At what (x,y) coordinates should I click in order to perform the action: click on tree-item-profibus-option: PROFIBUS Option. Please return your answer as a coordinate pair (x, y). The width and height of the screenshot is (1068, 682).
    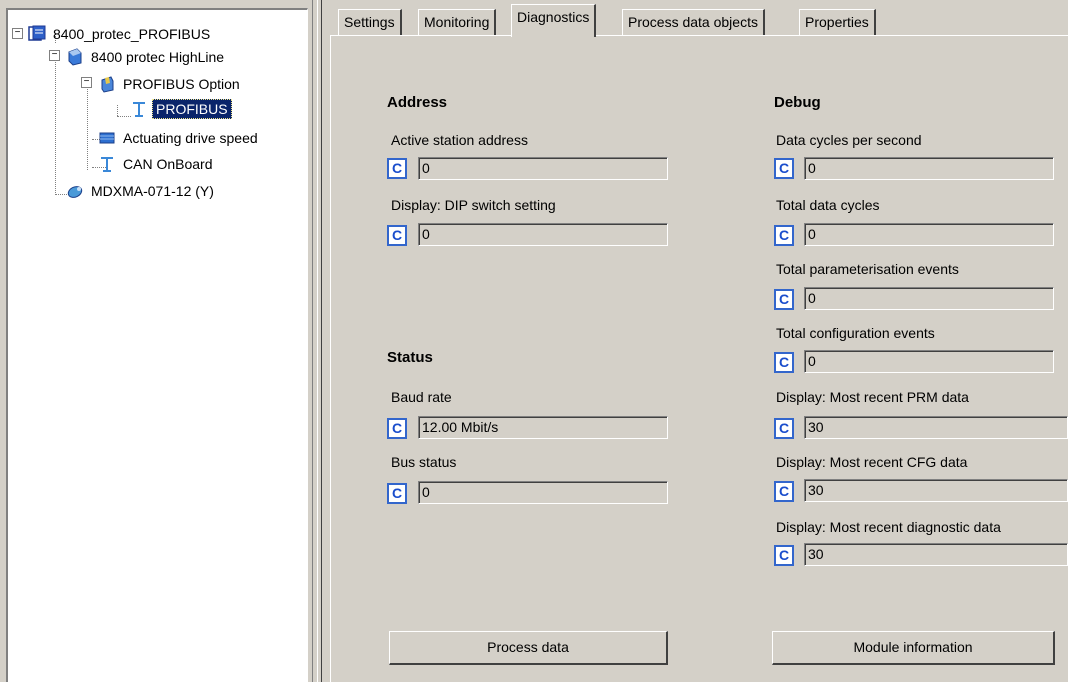
    Looking at the image, I should click on (170, 84).